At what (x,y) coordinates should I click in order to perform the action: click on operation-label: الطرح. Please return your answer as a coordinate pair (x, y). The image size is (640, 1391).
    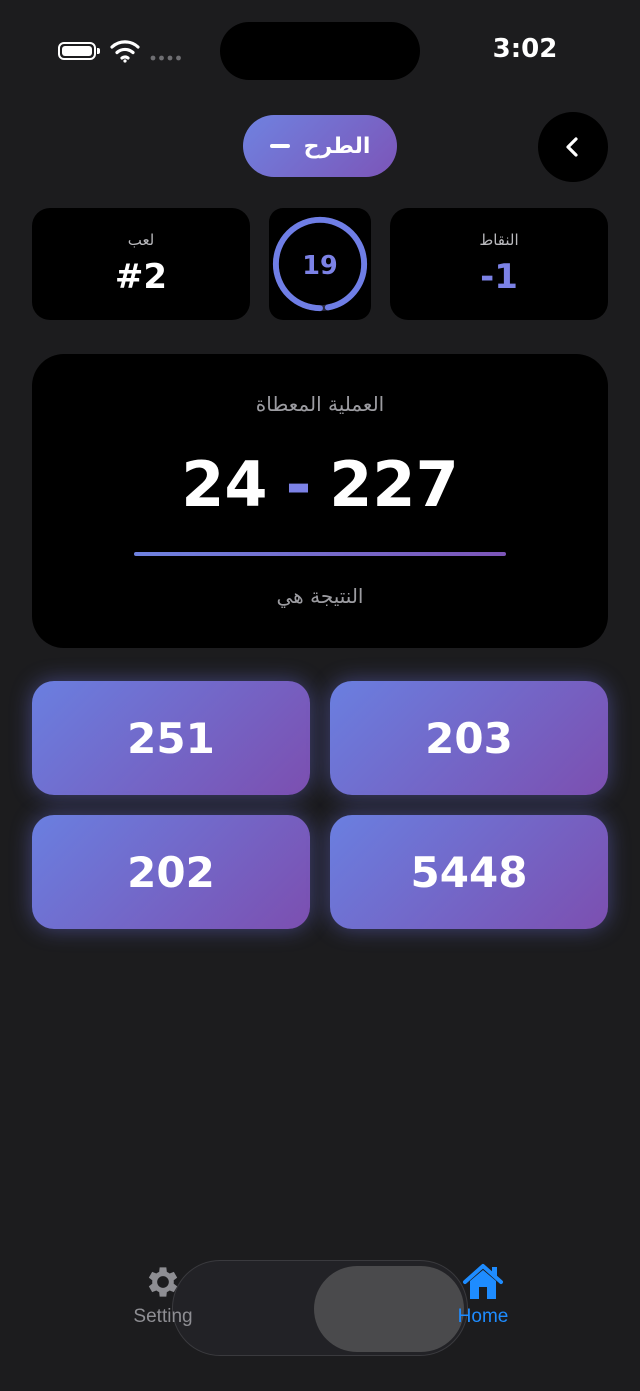
    Looking at the image, I should click on (337, 146).